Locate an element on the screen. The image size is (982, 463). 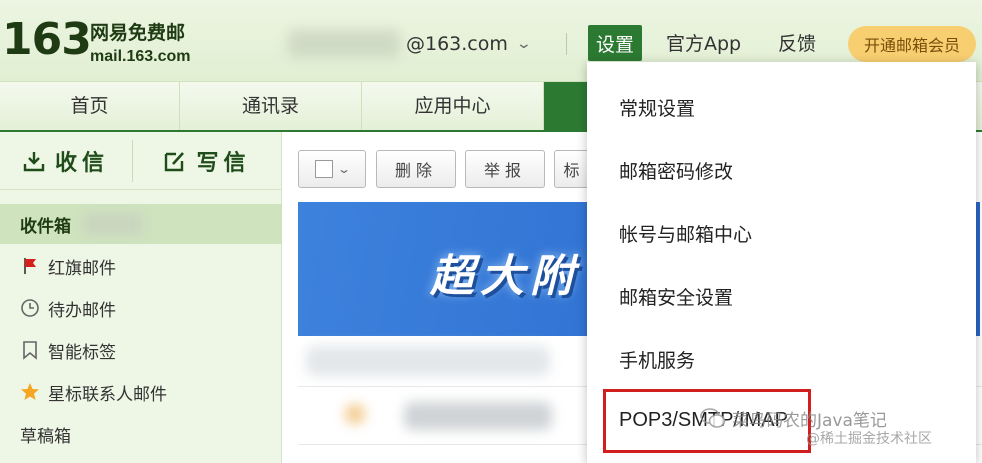
official-app-link: 官方App is located at coordinates (703, 44).